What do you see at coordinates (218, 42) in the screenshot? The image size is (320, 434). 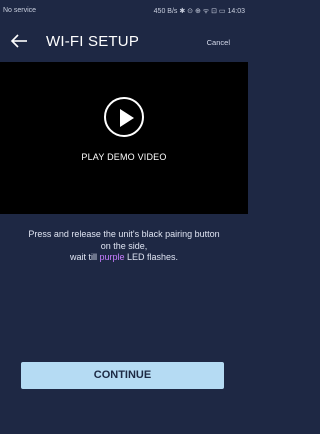 I see `cancel-button: Cancel` at bounding box center [218, 42].